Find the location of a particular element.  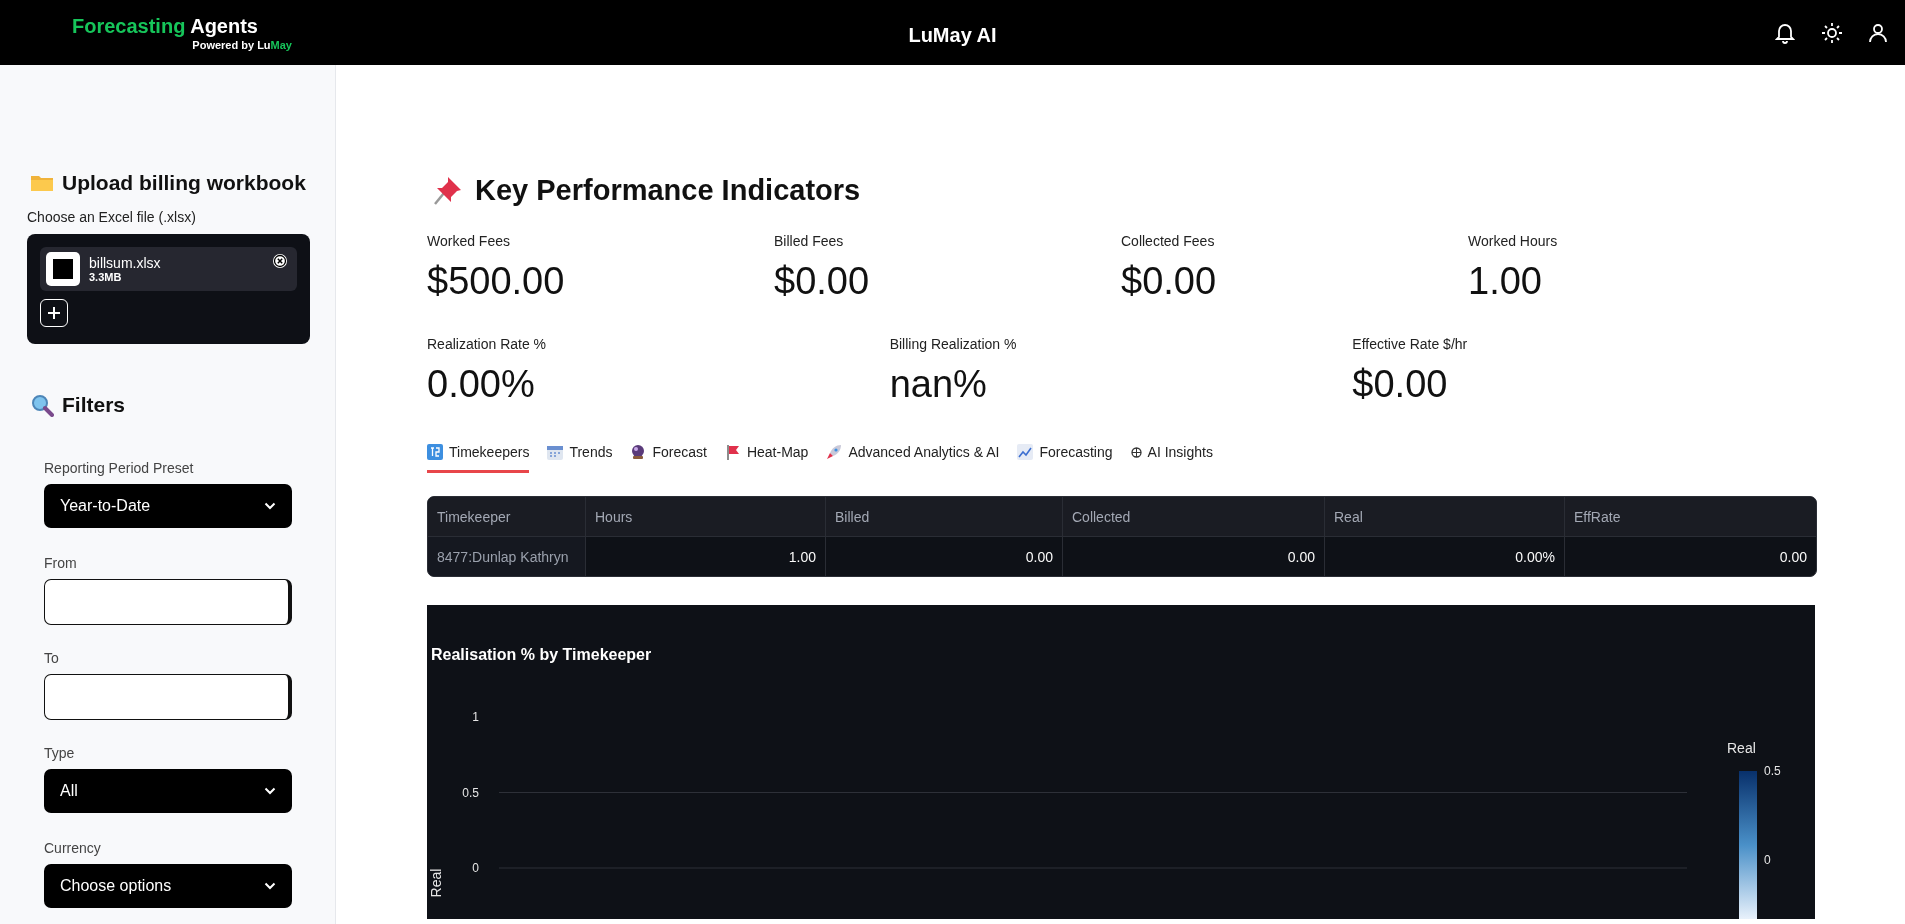

field-label: From is located at coordinates (61, 563).